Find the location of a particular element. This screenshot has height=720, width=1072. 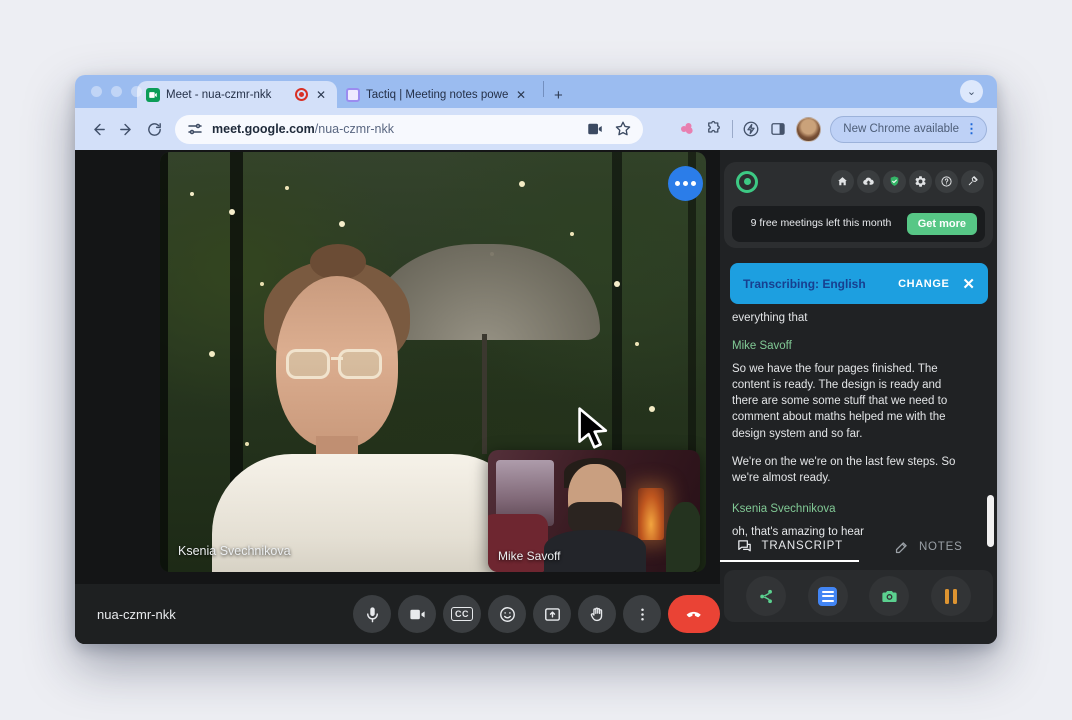

extensions-puzzle-icon is located at coordinates (714, 129).